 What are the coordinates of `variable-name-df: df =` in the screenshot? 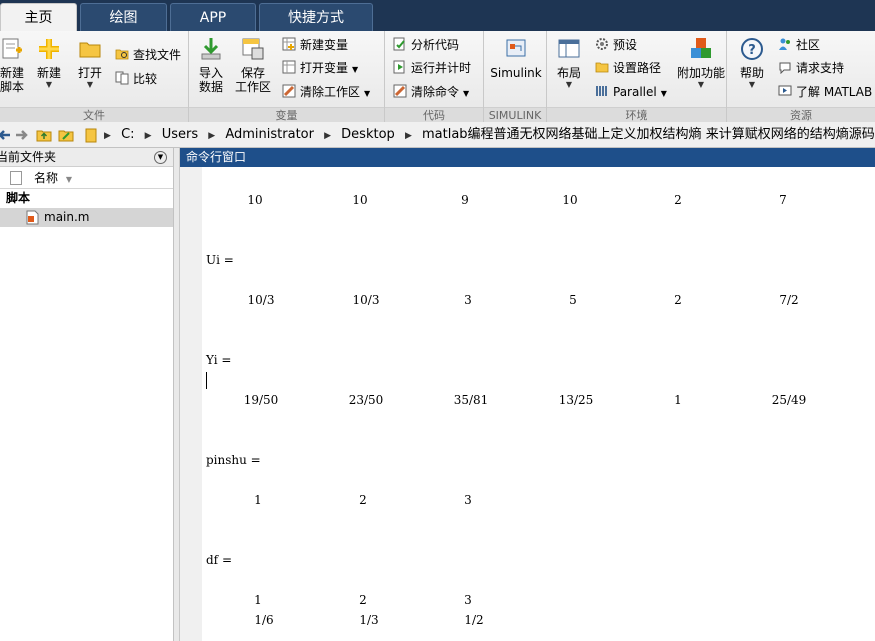 It's located at (219, 560).